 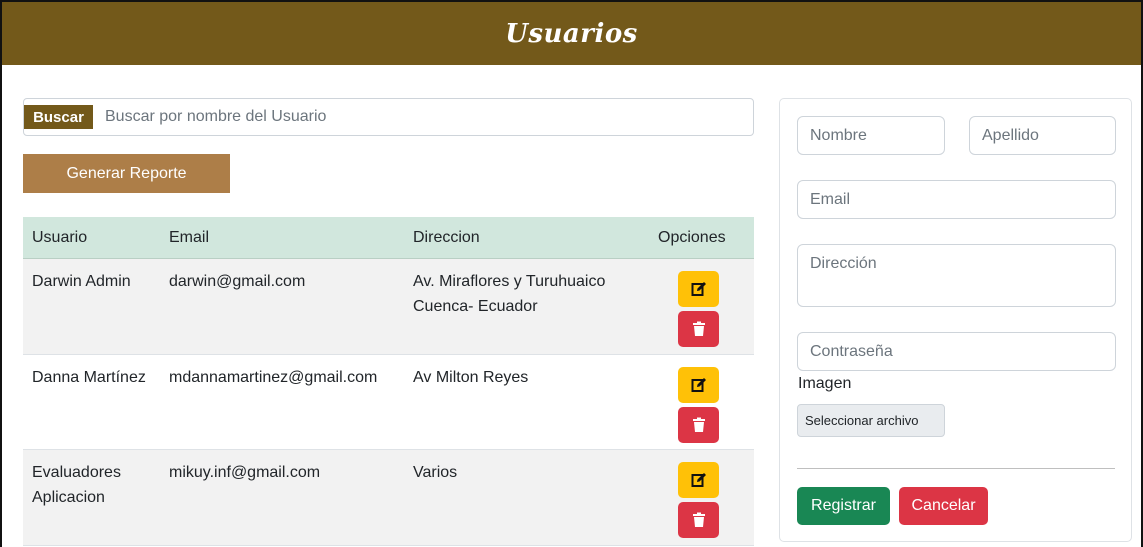 What do you see at coordinates (871, 420) in the screenshot?
I see `file-select-button: Seleccionar archivo` at bounding box center [871, 420].